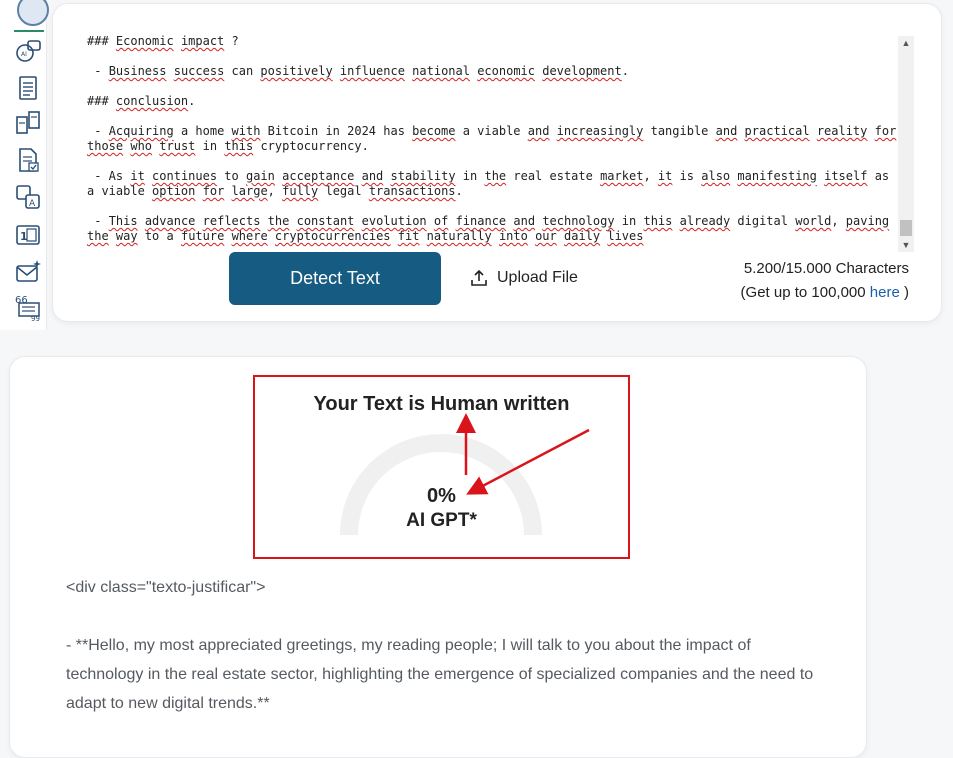  What do you see at coordinates (506, 71) in the screenshot?
I see `misspelled-word: economic` at bounding box center [506, 71].